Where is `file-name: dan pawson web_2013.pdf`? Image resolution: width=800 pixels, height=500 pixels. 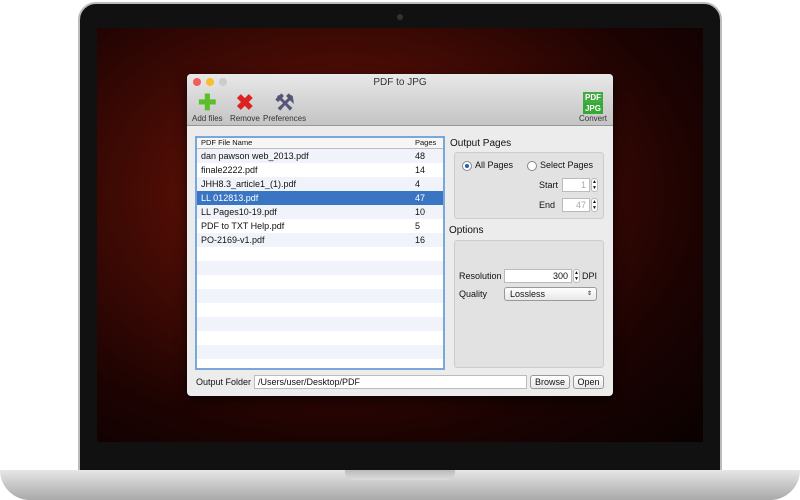
file-name: dan pawson web_2013.pdf is located at coordinates (255, 156).